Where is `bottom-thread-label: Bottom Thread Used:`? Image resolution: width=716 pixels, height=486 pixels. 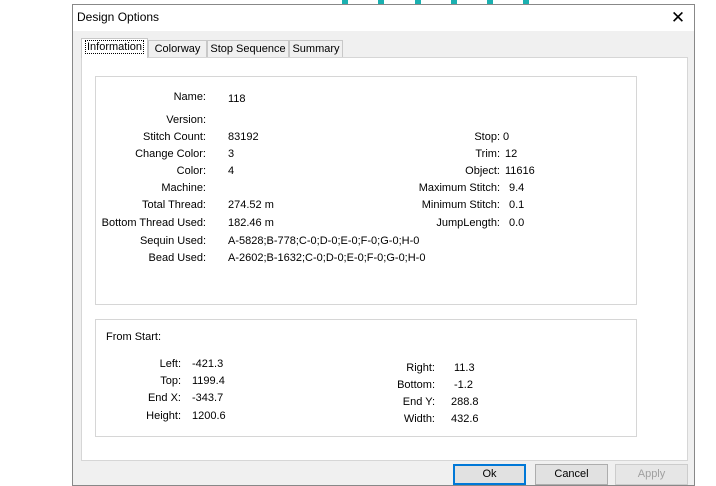
bottom-thread-label: Bottom Thread Used: is located at coordinates (153, 223).